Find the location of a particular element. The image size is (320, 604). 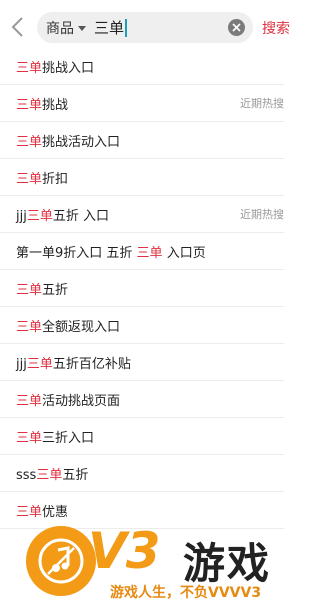

suggestion-item: 三单折扣 is located at coordinates (142, 177).